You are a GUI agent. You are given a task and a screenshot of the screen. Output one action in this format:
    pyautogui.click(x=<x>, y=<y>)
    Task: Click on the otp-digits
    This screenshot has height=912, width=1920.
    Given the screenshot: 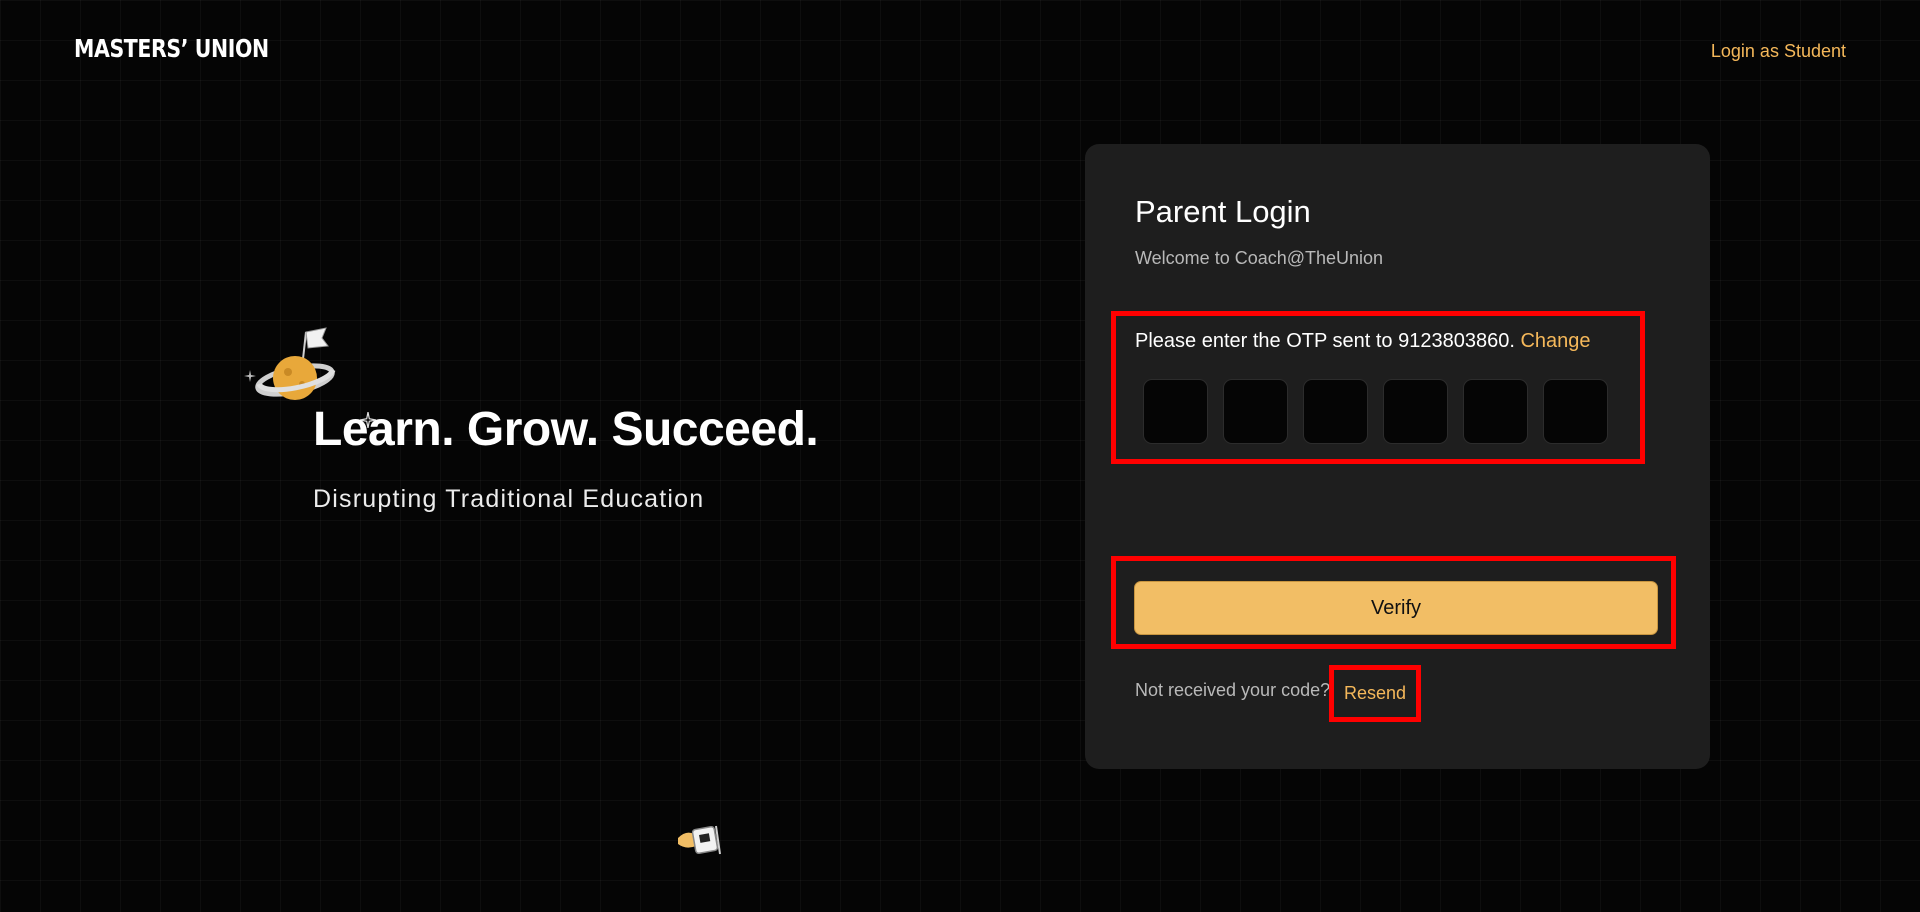 What is the action you would take?
    pyautogui.click(x=1375, y=411)
    